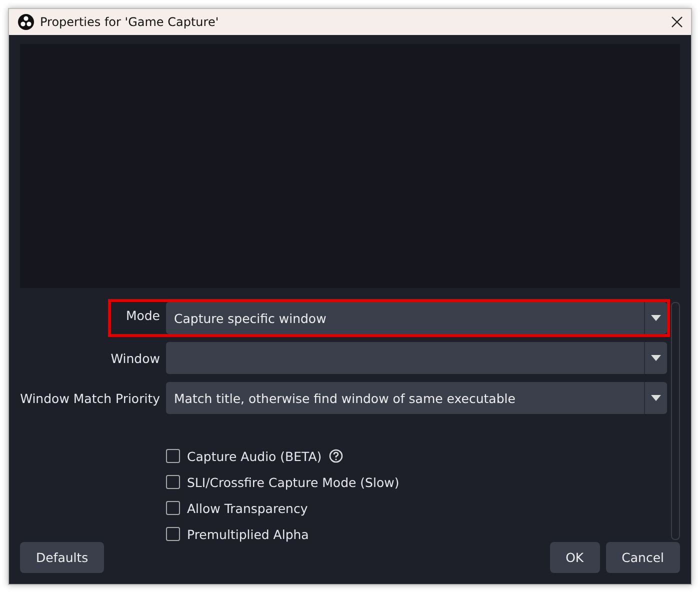 This screenshot has width=700, height=592. Describe the element at coordinates (335, 456) in the screenshot. I see `help-icon` at that location.